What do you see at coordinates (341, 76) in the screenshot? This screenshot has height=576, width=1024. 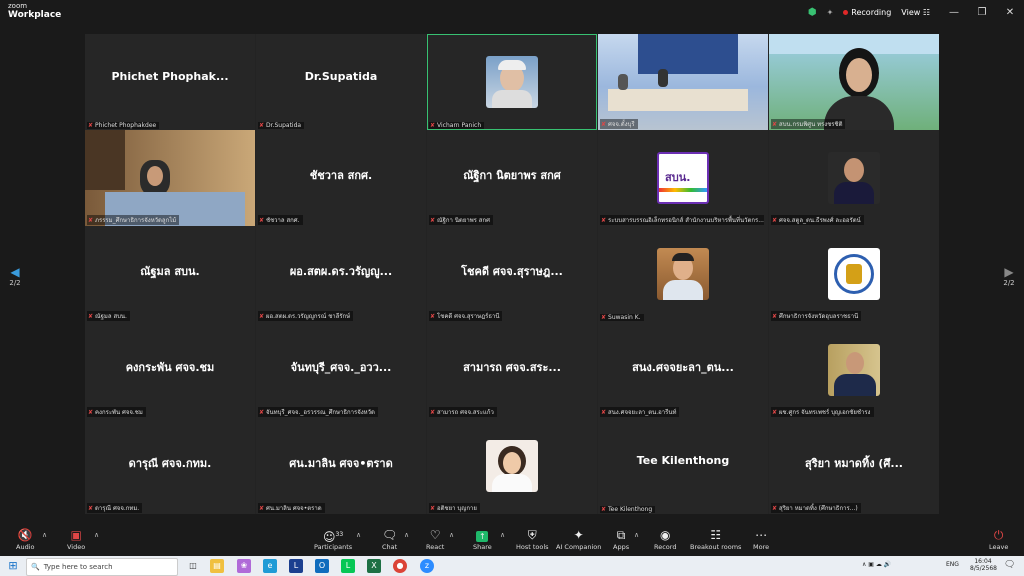 I see `participant-display-name: Dr.Supatida` at bounding box center [341, 76].